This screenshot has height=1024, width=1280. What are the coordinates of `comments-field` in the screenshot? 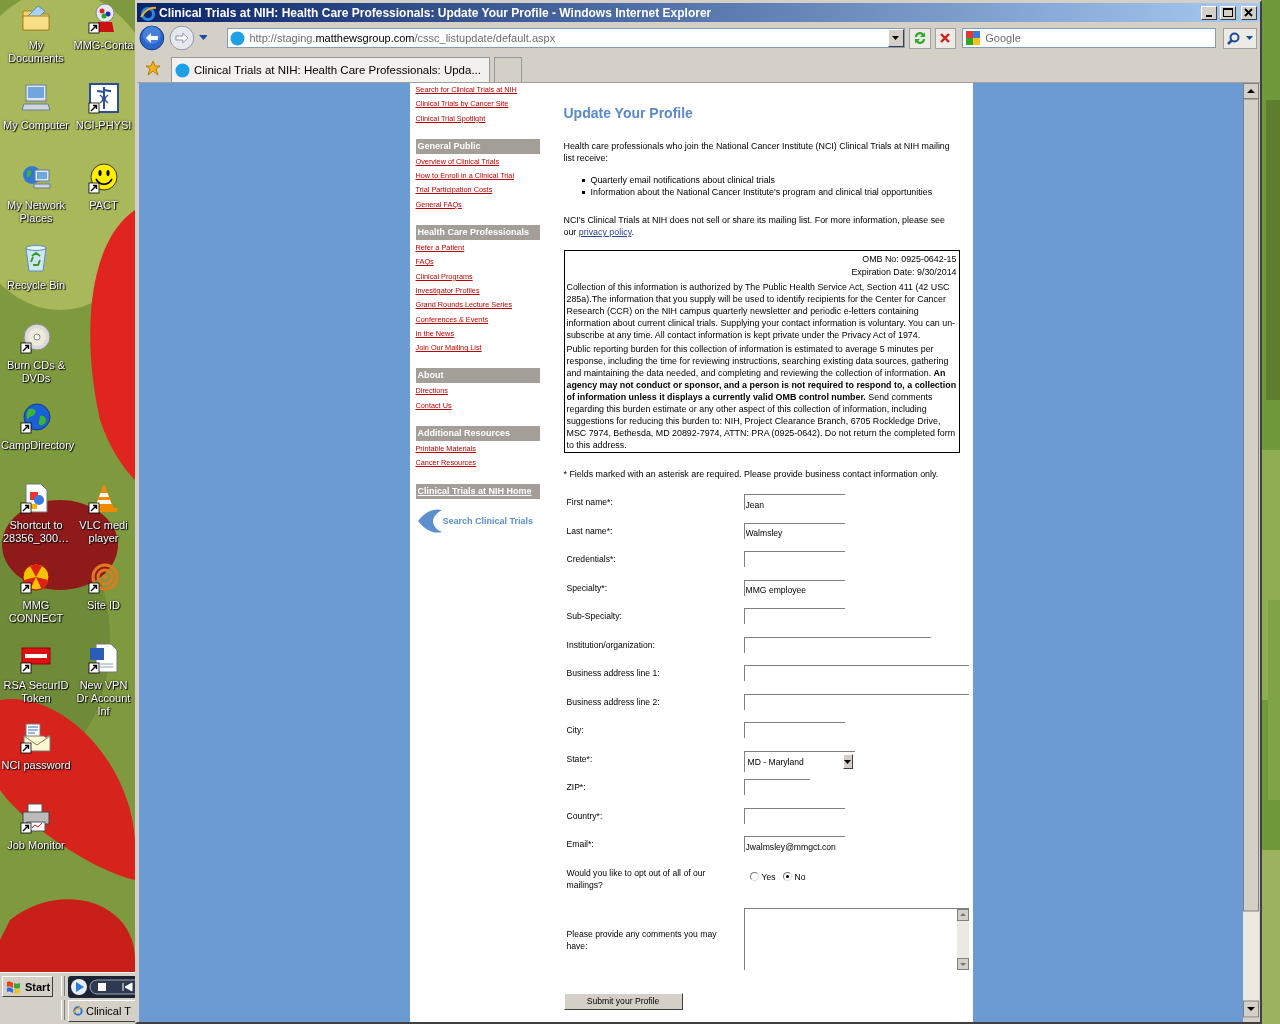 It's located at (856, 938).